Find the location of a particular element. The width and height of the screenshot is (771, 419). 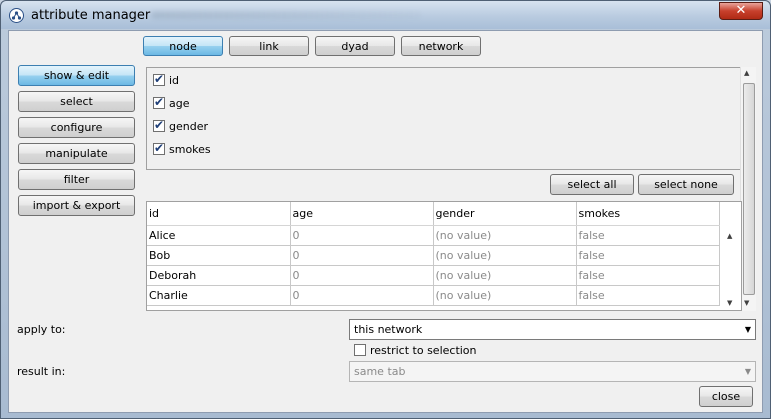

sidebar-item-import-export: import & export is located at coordinates (76, 205).